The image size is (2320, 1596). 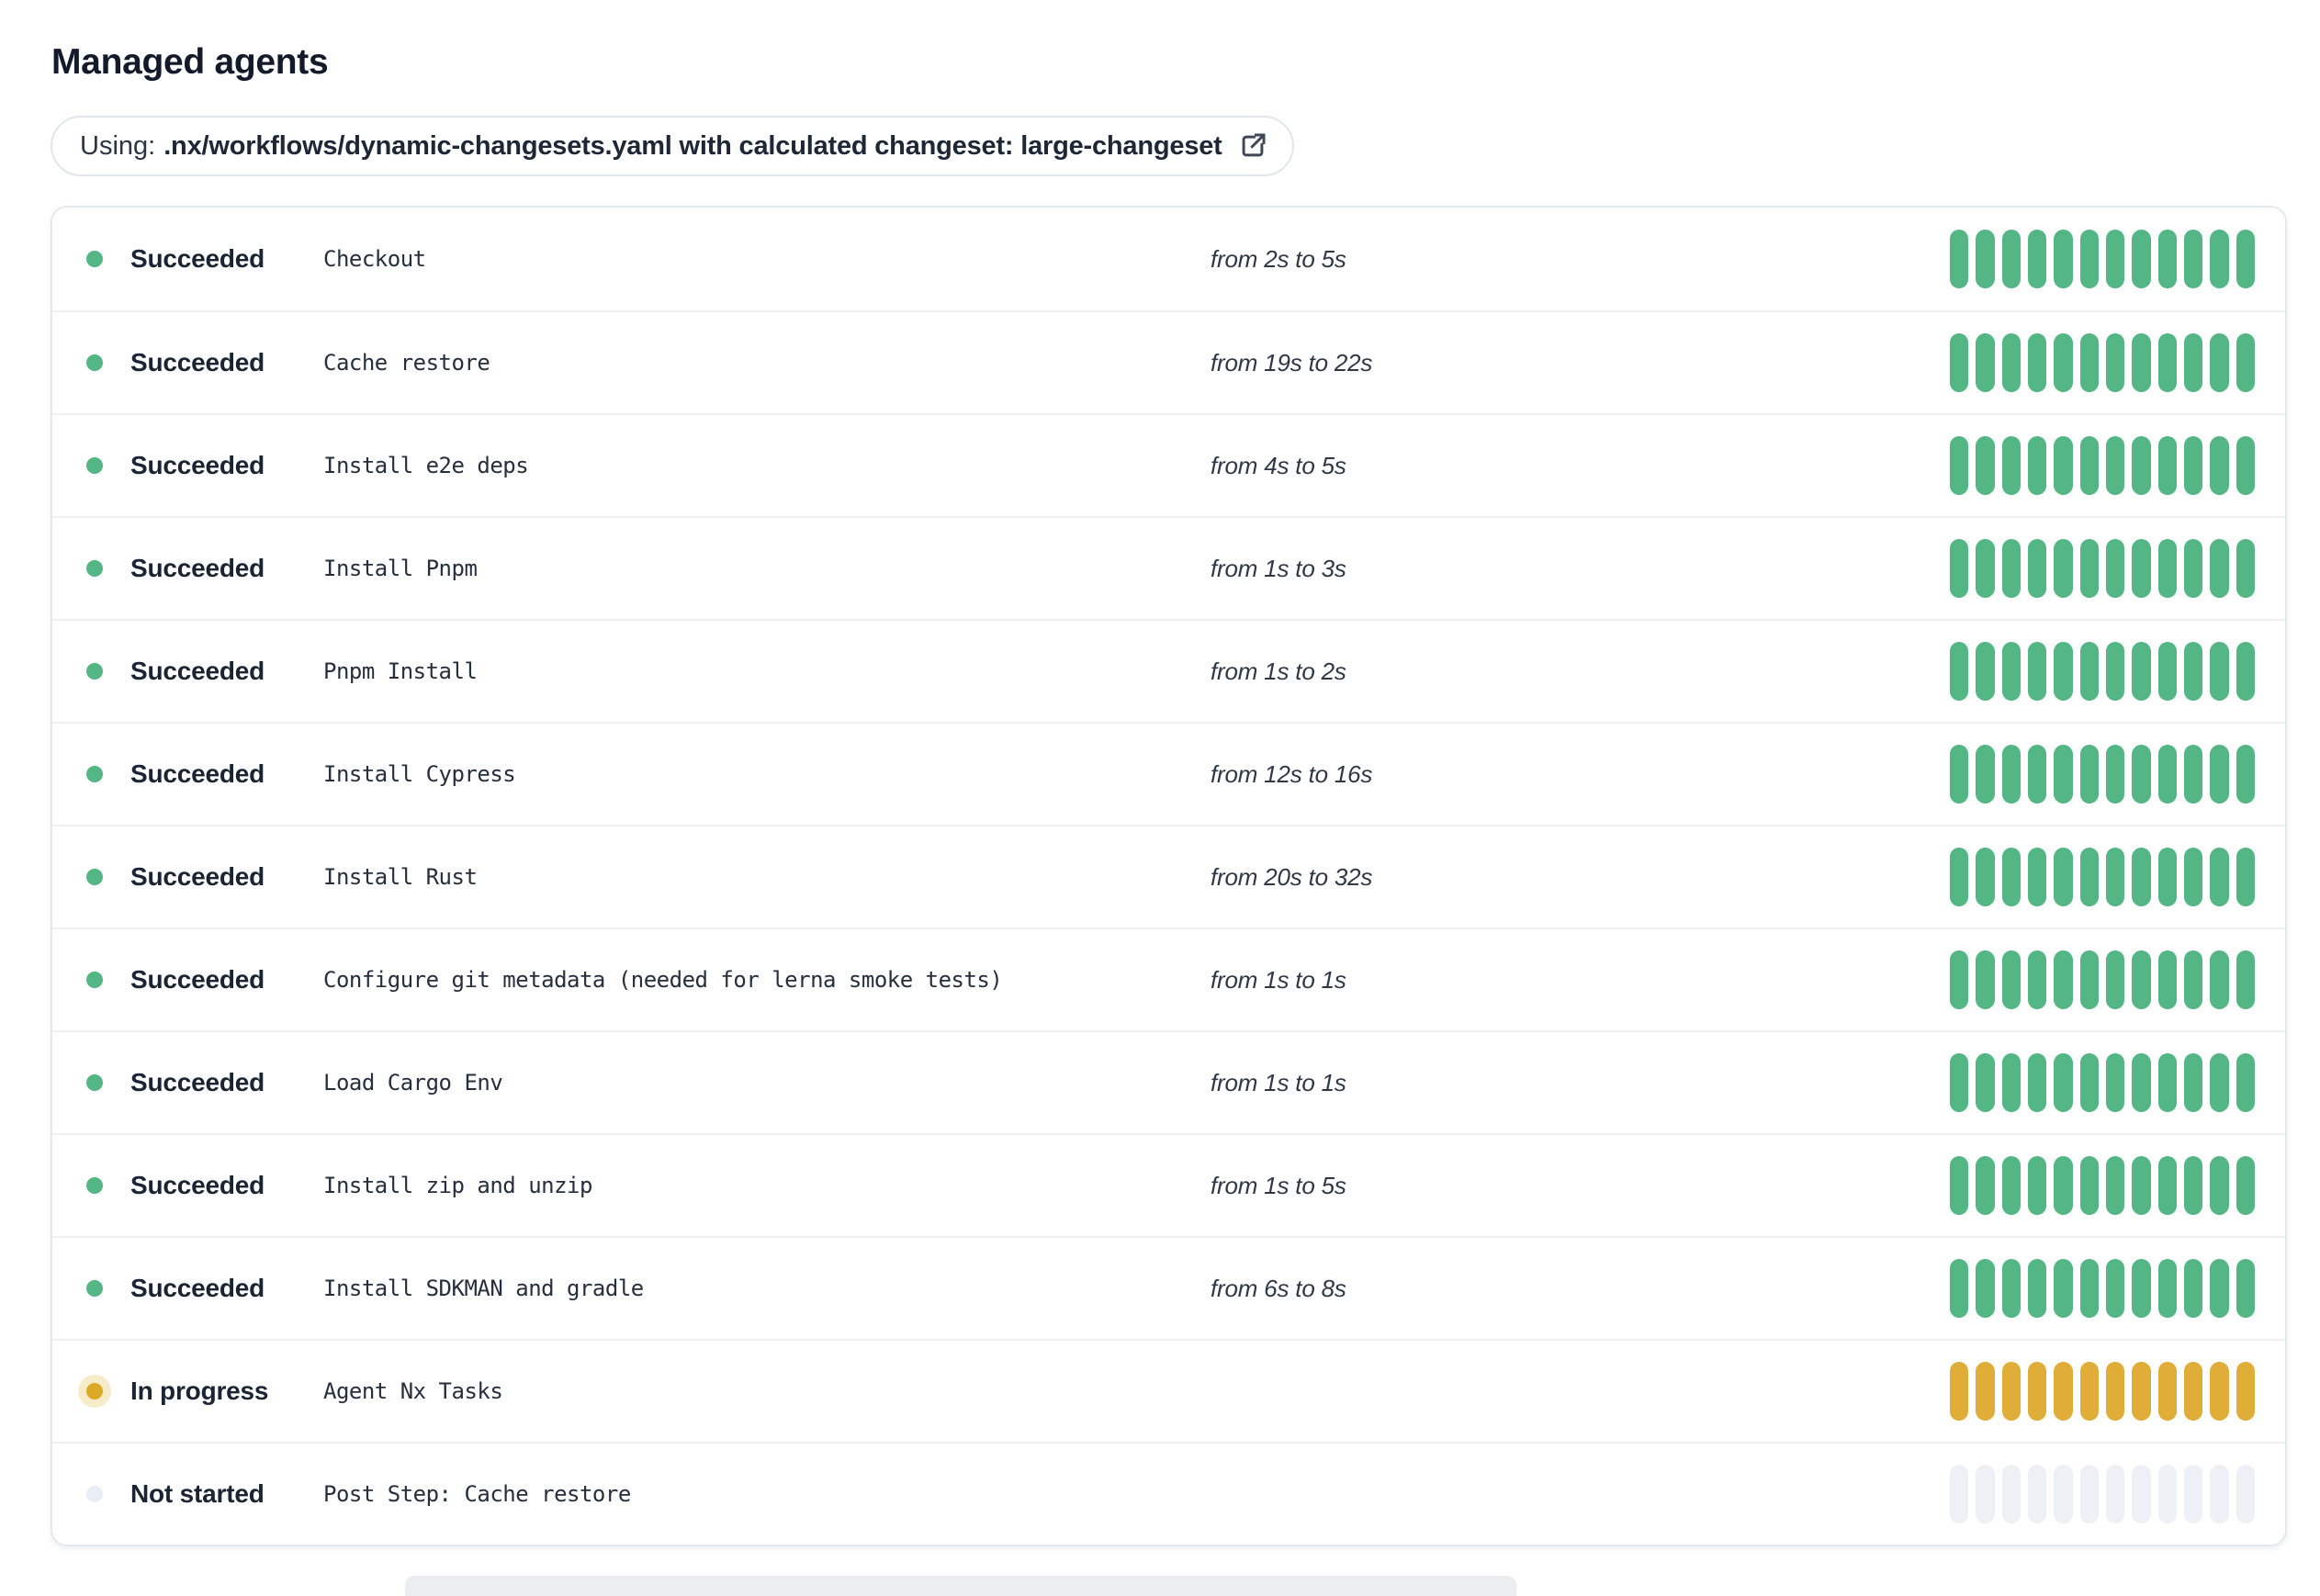 I want to click on status-label: In progress, so click(x=199, y=1391).